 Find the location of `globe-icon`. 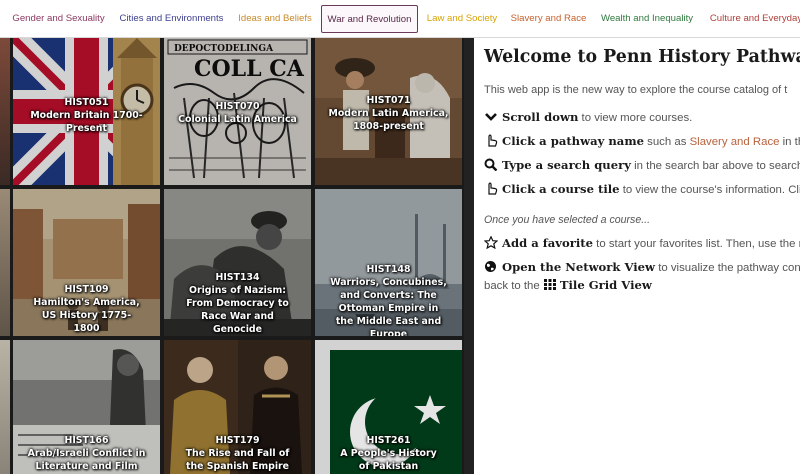

globe-icon is located at coordinates (490, 266).